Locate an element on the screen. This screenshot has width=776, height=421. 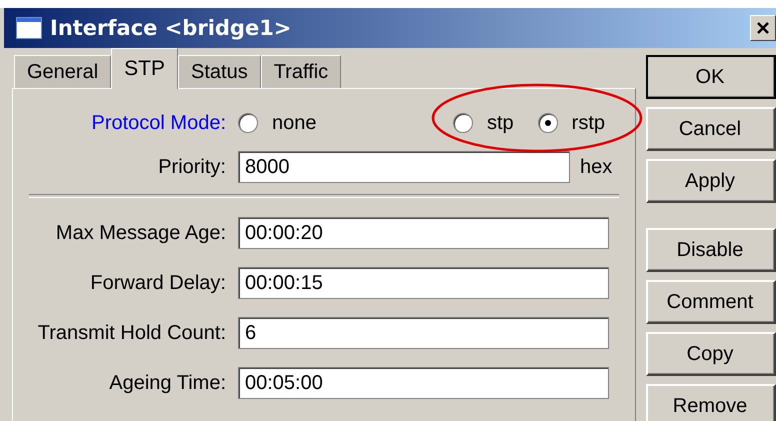
field-label: Transmit Hold Count: is located at coordinates (131, 333).